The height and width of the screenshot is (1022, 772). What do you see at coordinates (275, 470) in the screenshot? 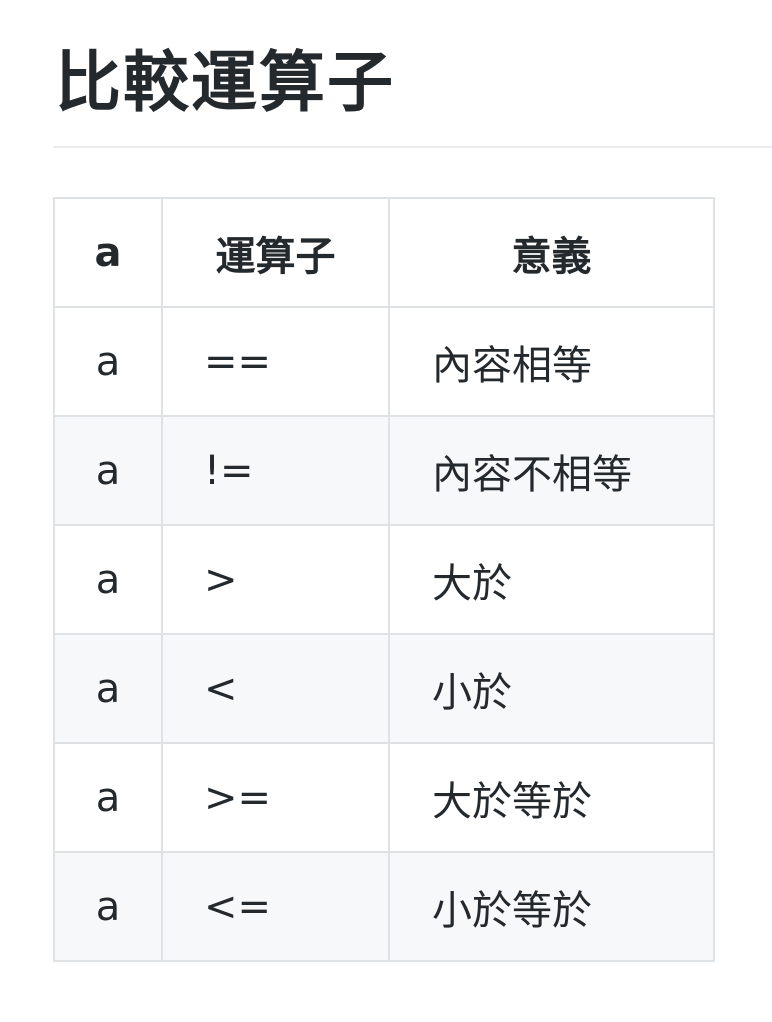
I see `operator-cell: !=` at bounding box center [275, 470].